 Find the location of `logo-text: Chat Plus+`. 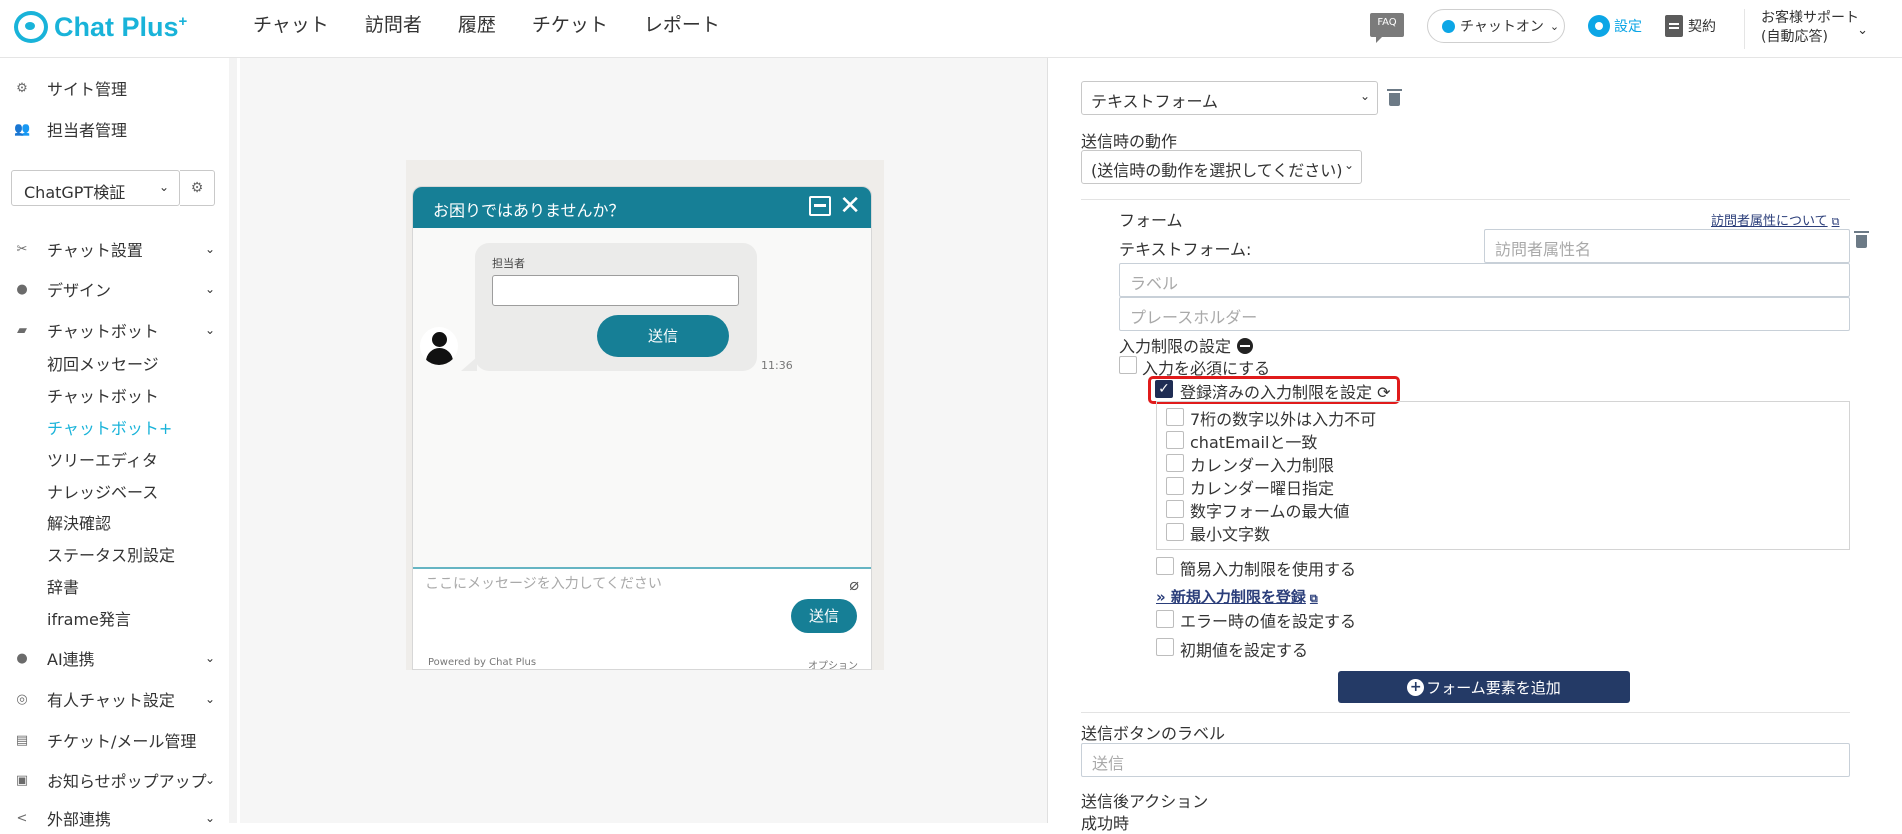

logo-text: Chat Plus+ is located at coordinates (121, 26).